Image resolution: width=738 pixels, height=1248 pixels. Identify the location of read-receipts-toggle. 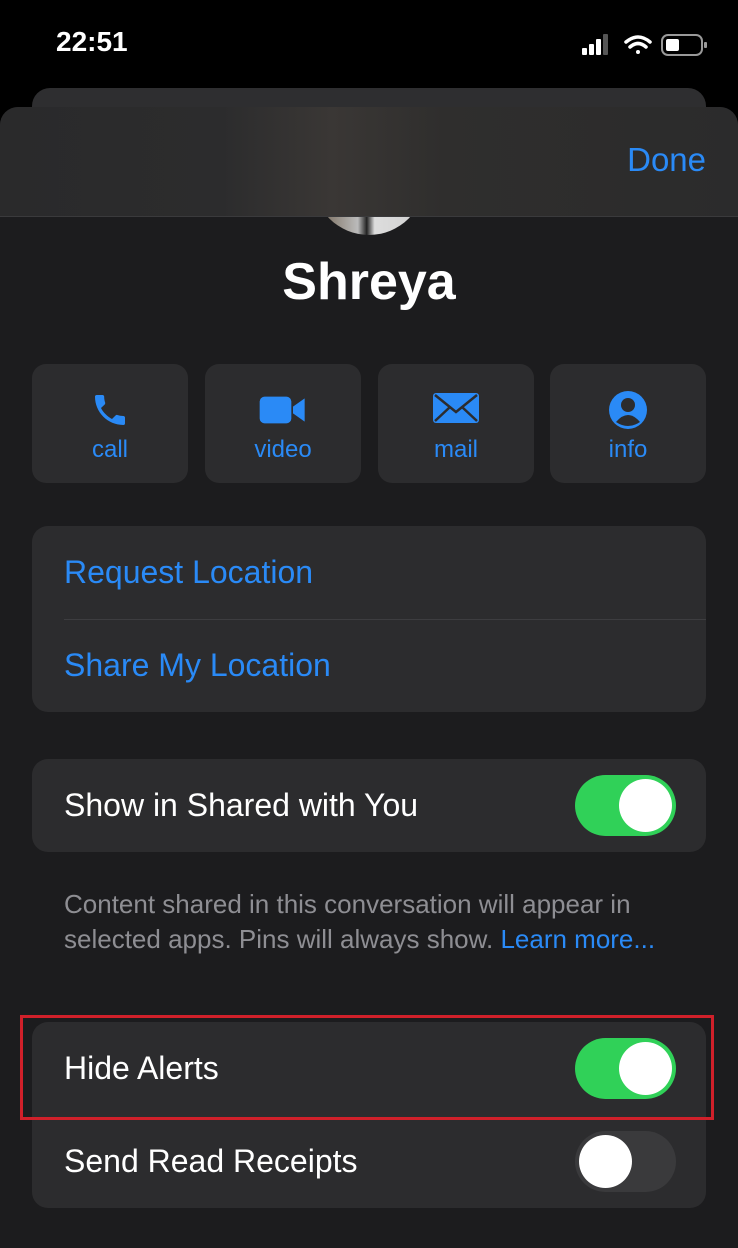
(625, 1161).